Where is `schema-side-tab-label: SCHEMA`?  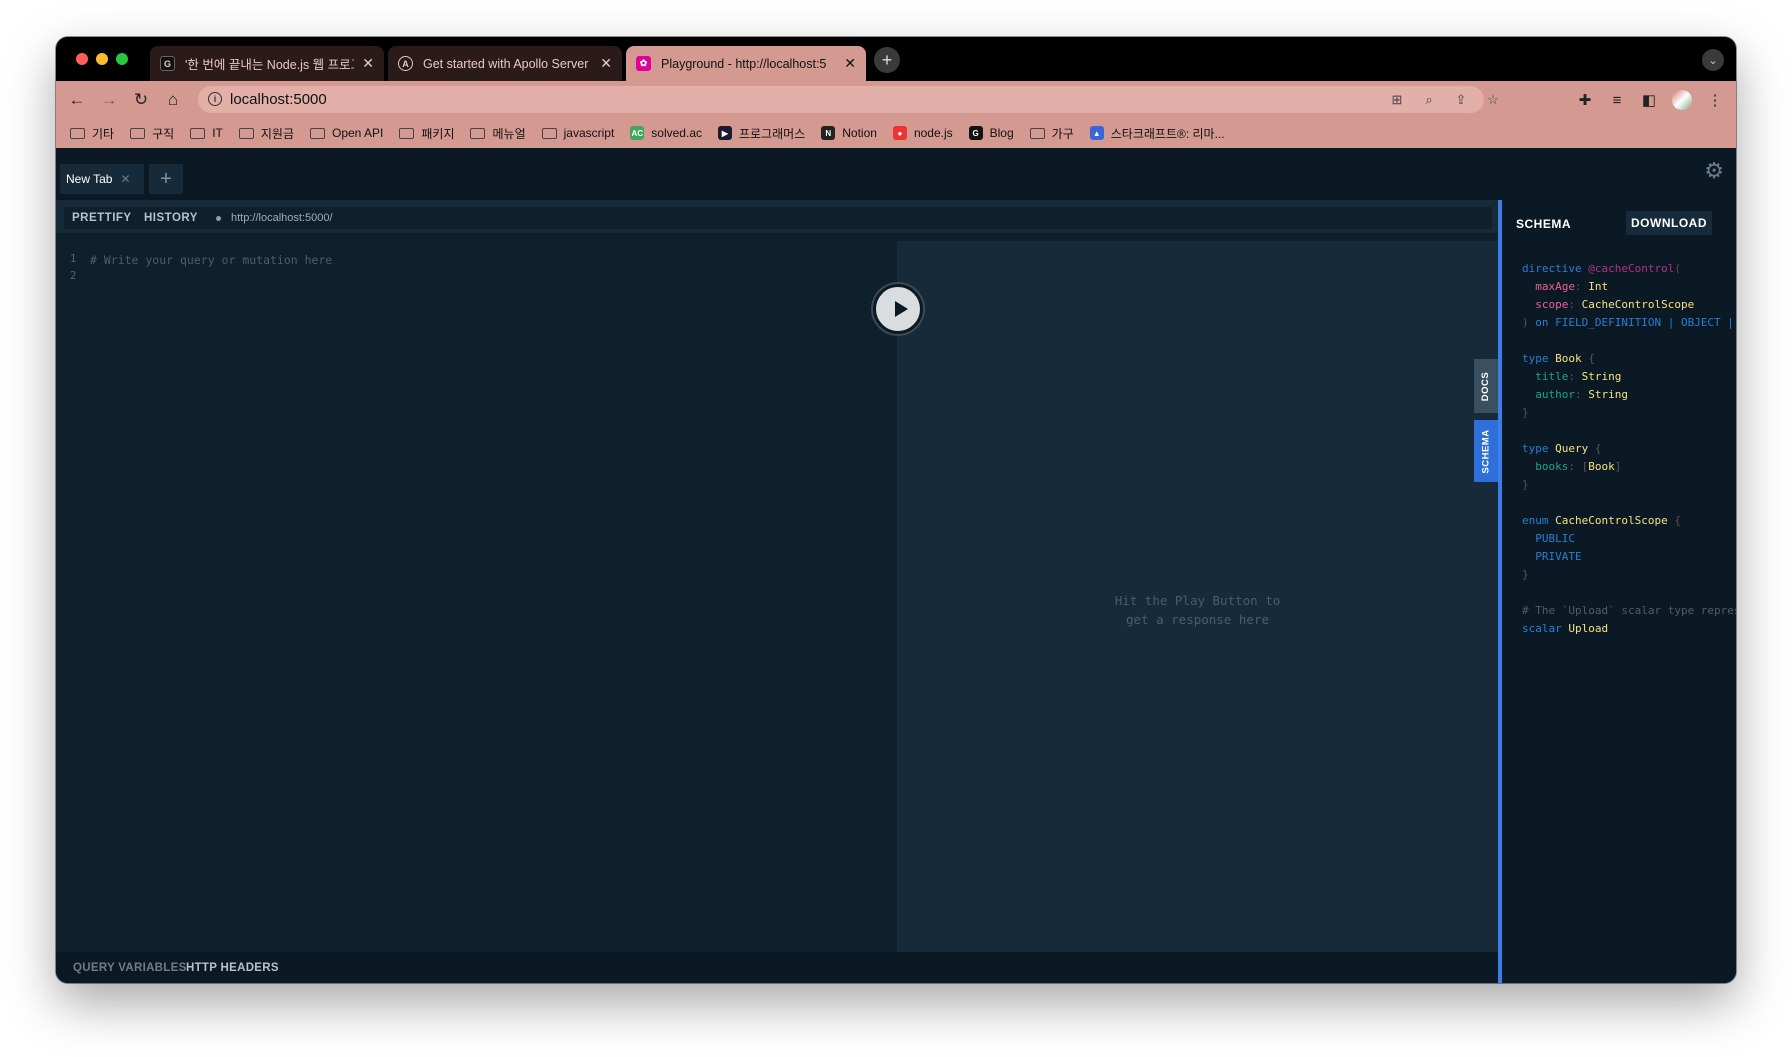 schema-side-tab-label: SCHEMA is located at coordinates (1486, 451).